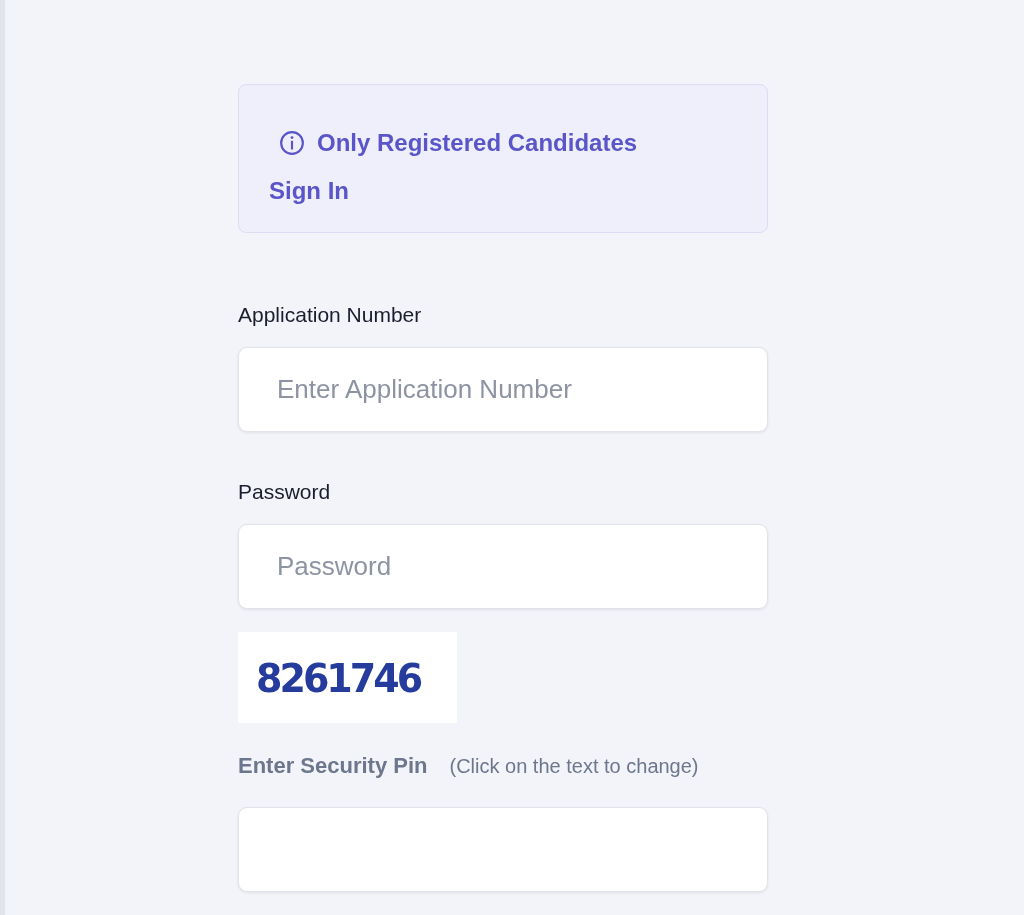 The width and height of the screenshot is (1024, 915). I want to click on input-field, so click(503, 849).